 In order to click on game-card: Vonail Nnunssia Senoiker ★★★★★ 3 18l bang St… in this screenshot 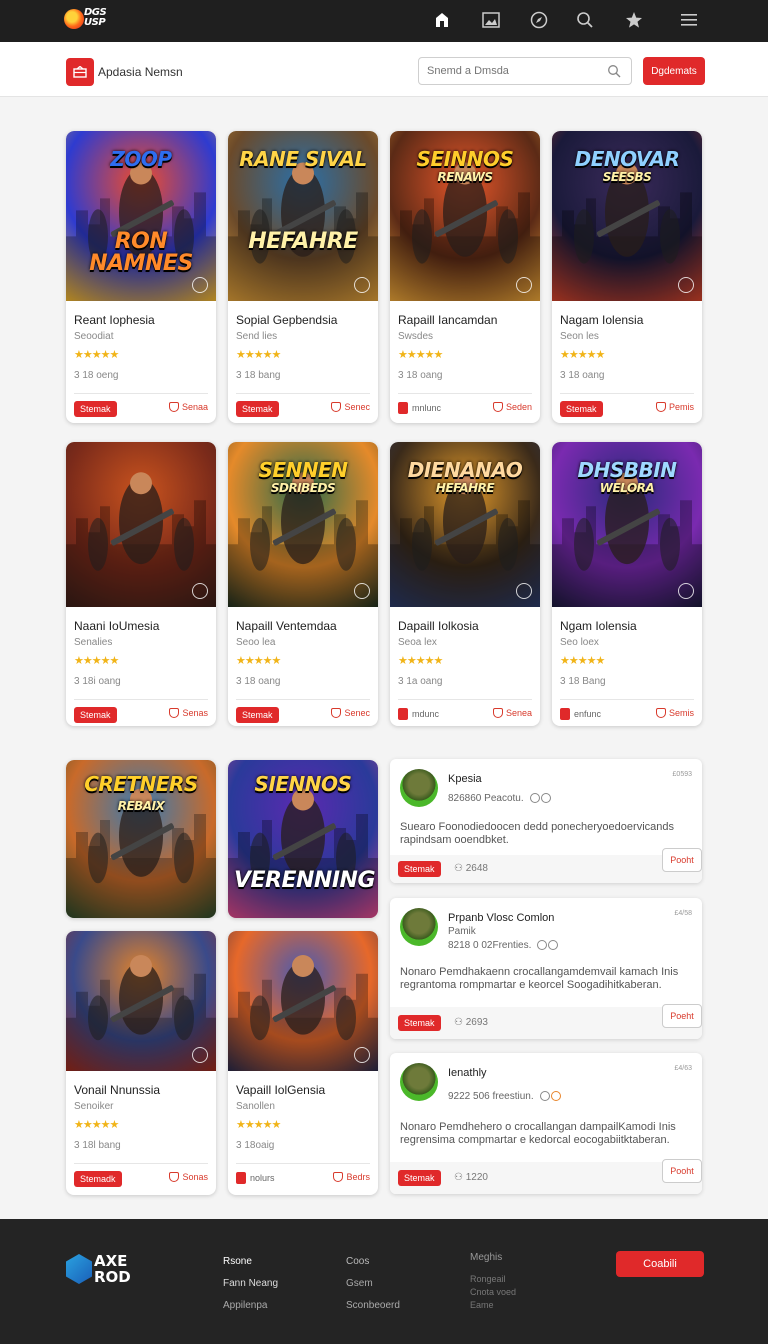, I will do `click(141, 1063)`.